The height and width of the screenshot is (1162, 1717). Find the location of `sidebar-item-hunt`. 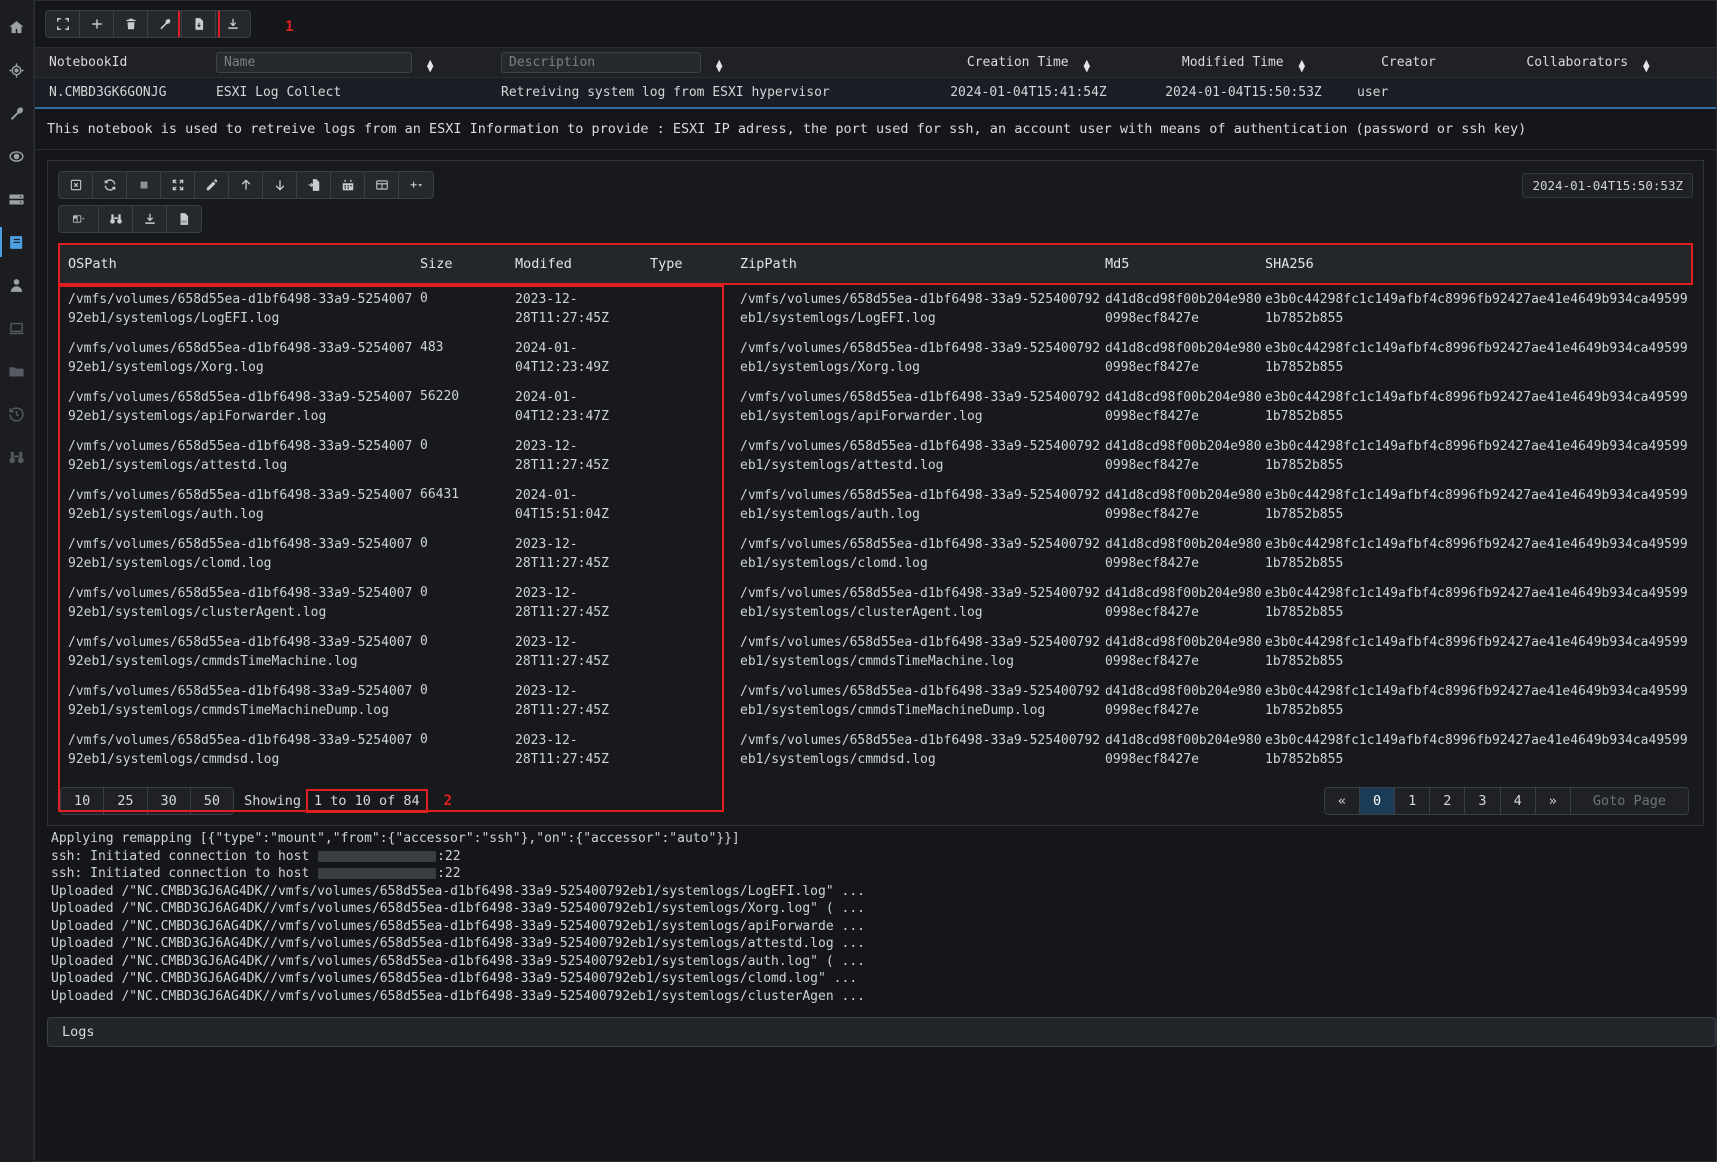

sidebar-item-hunt is located at coordinates (17, 70).